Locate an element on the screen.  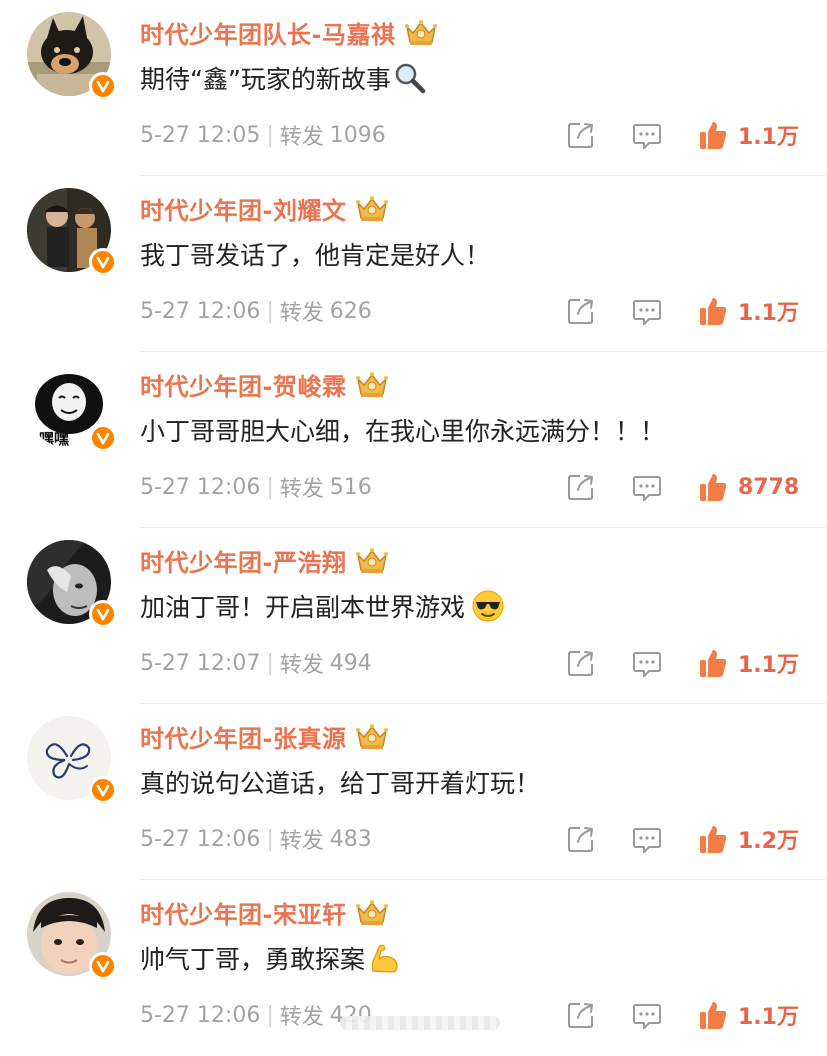
magnifier-emoji-icon is located at coordinates (410, 78).